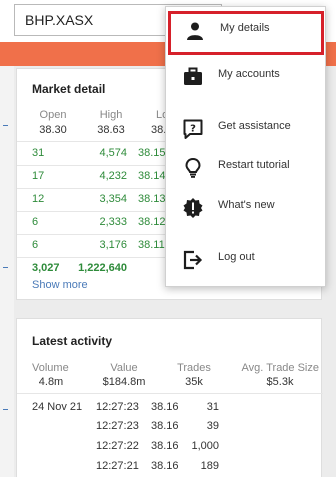 The height and width of the screenshot is (477, 336). I want to click on lightbulb-icon, so click(193, 168).